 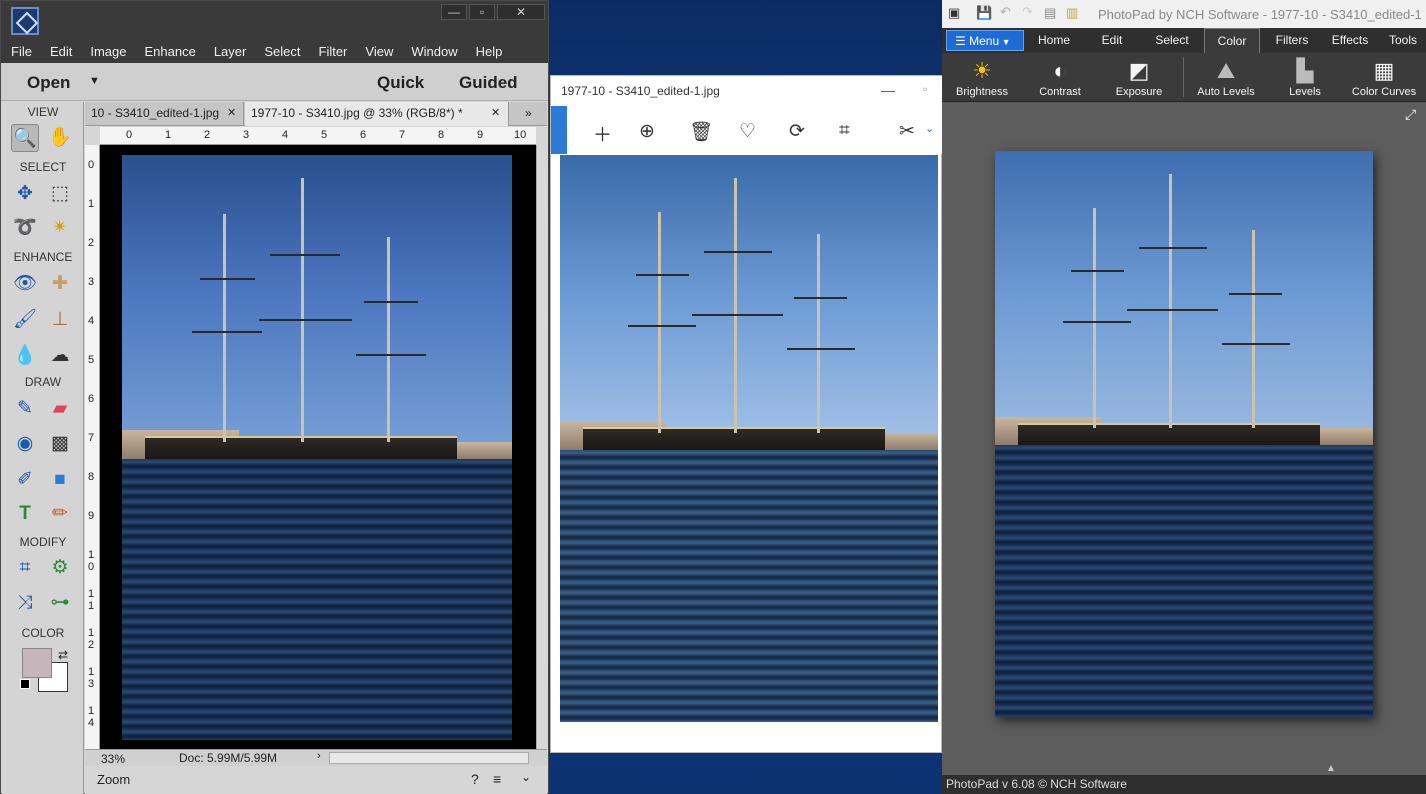 What do you see at coordinates (25, 284) in the screenshot?
I see `red-eye-tool-icon: 👁` at bounding box center [25, 284].